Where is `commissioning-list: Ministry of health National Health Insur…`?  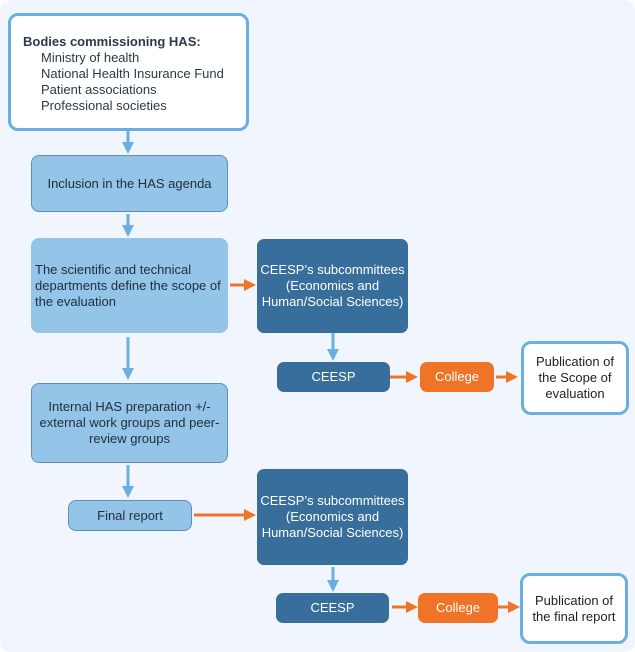 commissioning-list: Ministry of health National Health Insur… is located at coordinates (134, 82).